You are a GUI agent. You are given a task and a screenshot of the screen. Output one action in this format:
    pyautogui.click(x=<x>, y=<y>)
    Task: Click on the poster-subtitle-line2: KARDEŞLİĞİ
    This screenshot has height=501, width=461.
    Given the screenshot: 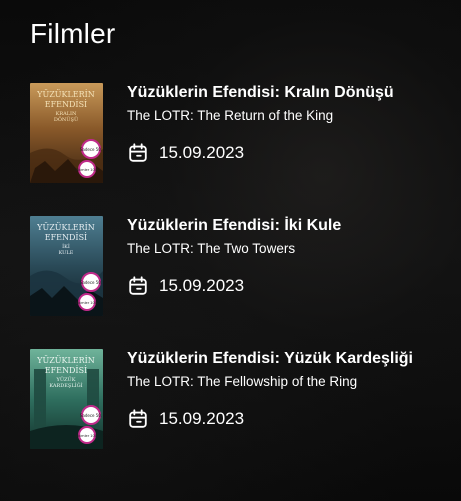 What is the action you would take?
    pyautogui.click(x=65, y=385)
    